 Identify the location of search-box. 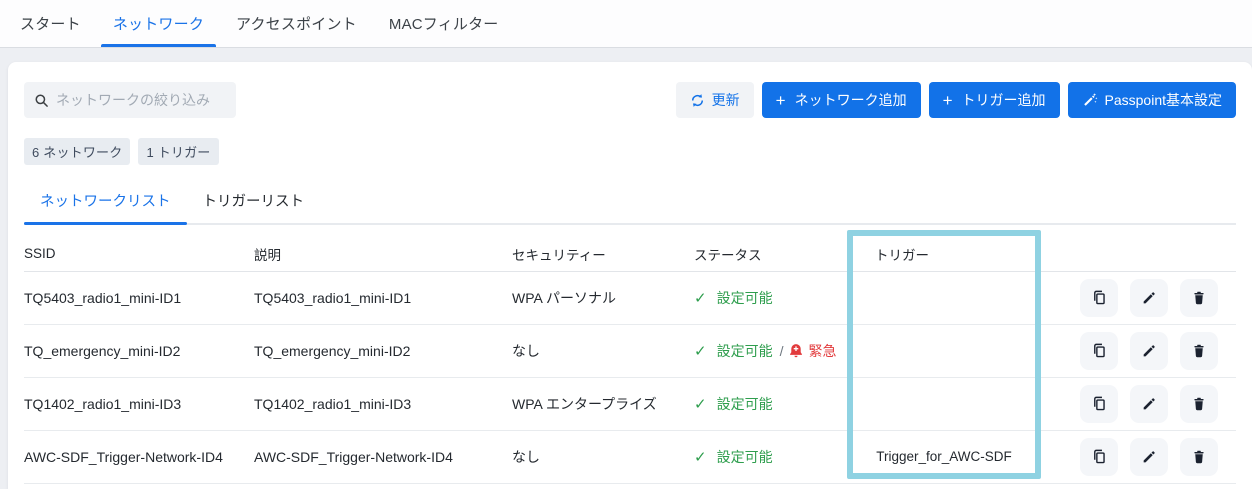
(130, 100).